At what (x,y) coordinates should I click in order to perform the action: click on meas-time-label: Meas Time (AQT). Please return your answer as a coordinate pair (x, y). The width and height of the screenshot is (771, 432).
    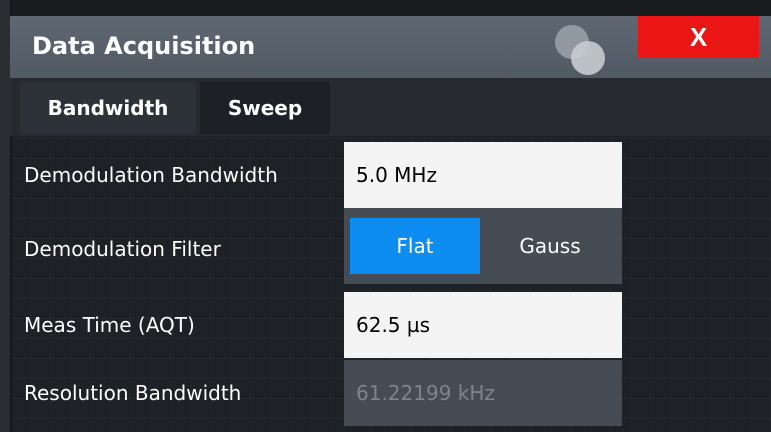
    Looking at the image, I should click on (109, 325).